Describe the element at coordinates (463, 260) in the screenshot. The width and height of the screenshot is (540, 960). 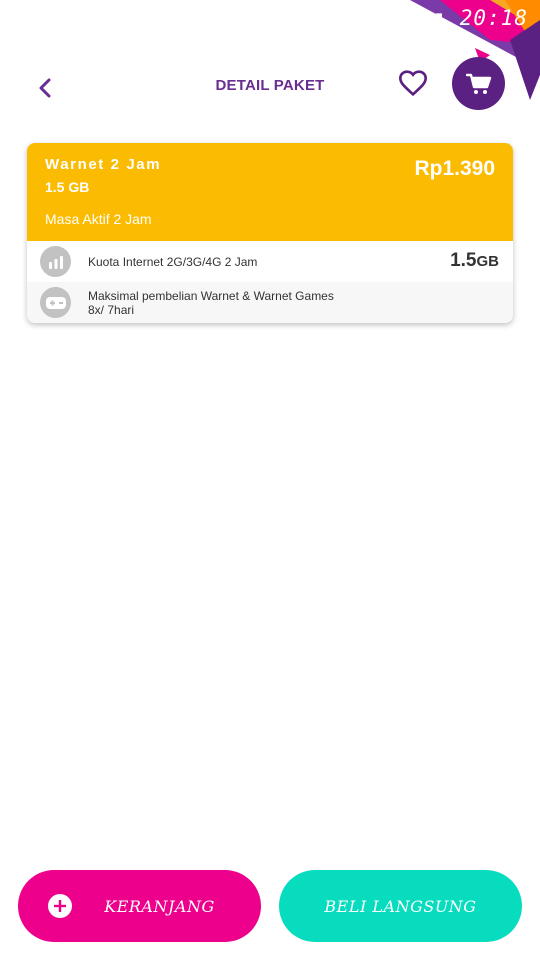
I see `quota-amount: 1.5` at that location.